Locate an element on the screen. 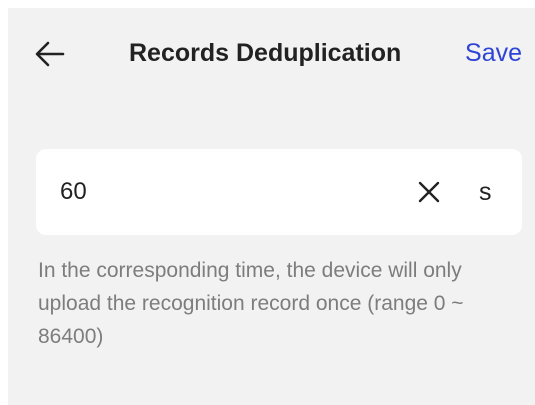 The image size is (535, 405). save-button: Save is located at coordinates (493, 53).